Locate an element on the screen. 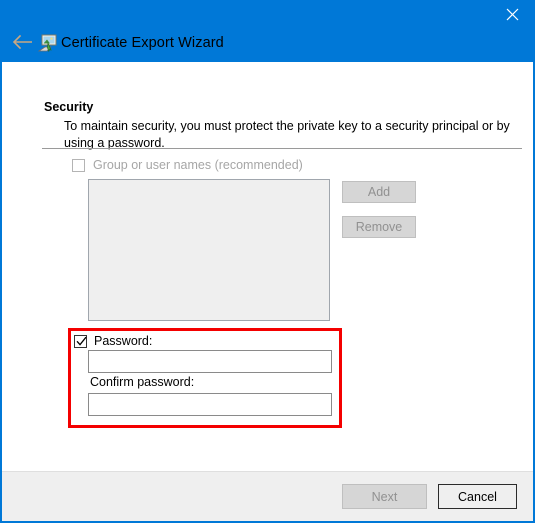 This screenshot has width=535, height=523. wizard-footer: Next Cancel is located at coordinates (267, 496).